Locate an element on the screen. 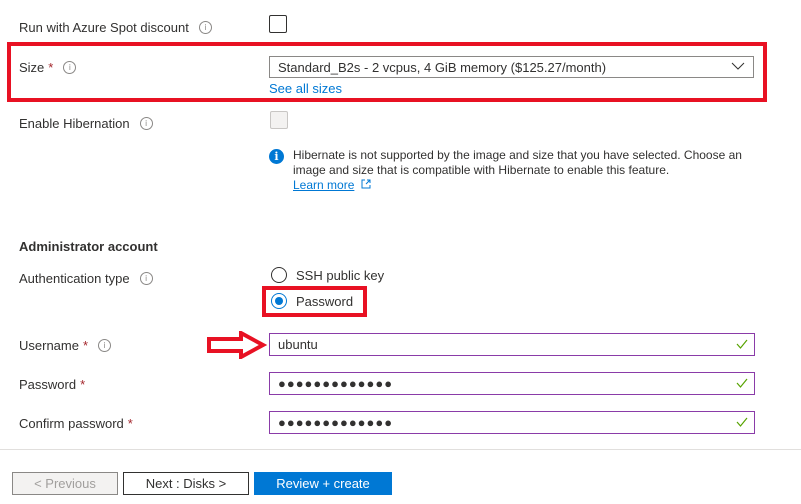 The height and width of the screenshot is (504, 801). auth-ssh-radio: SSH public key is located at coordinates (327, 275).